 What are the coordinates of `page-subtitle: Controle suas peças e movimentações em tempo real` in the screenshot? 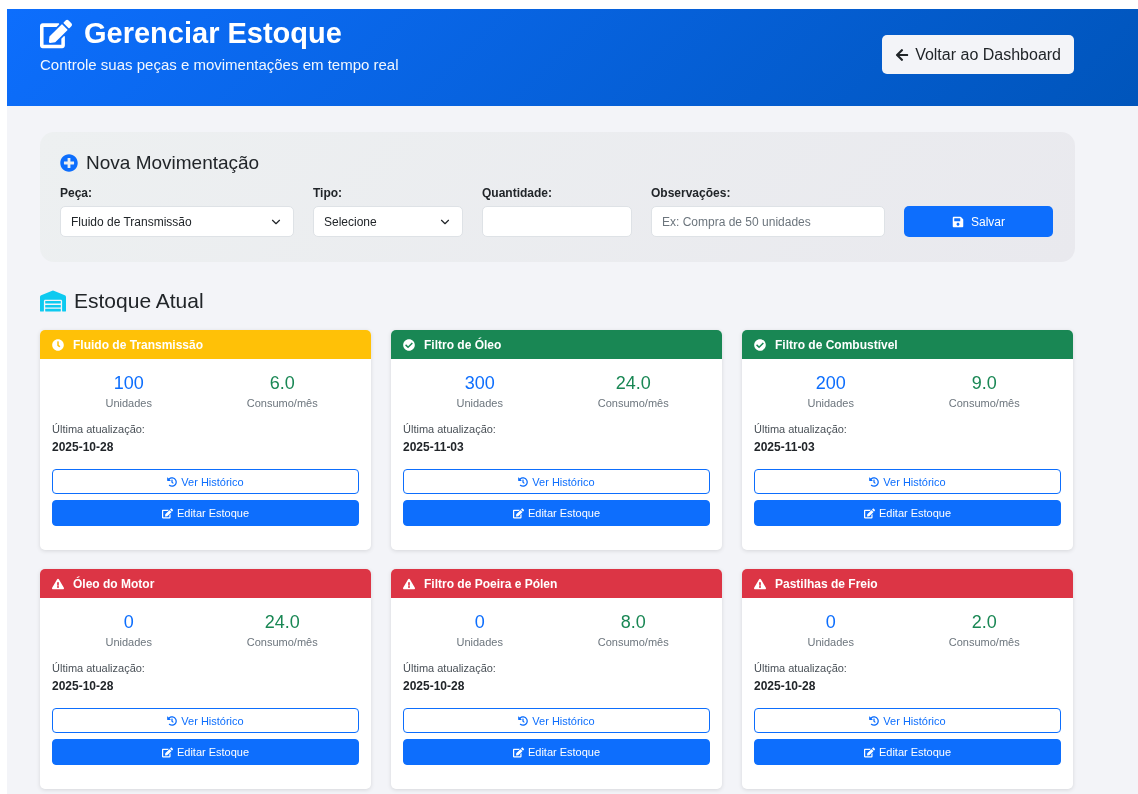 It's located at (219, 64).